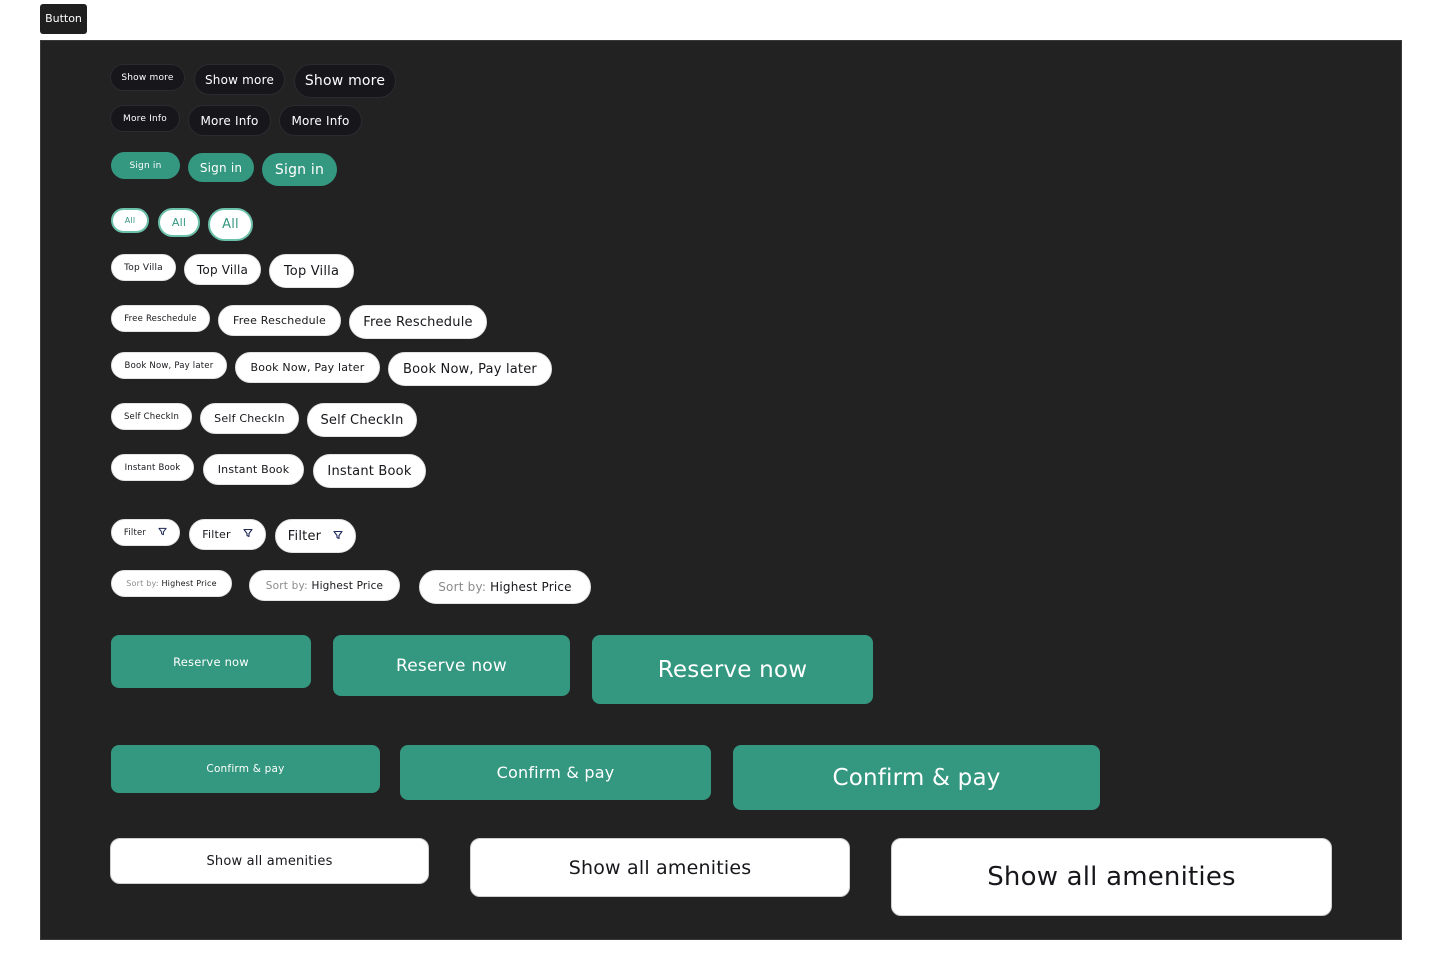 The width and height of the screenshot is (1442, 980). What do you see at coordinates (307, 367) in the screenshot?
I see `book-now-pay-later-chip-medium: Book Now, Pay later` at bounding box center [307, 367].